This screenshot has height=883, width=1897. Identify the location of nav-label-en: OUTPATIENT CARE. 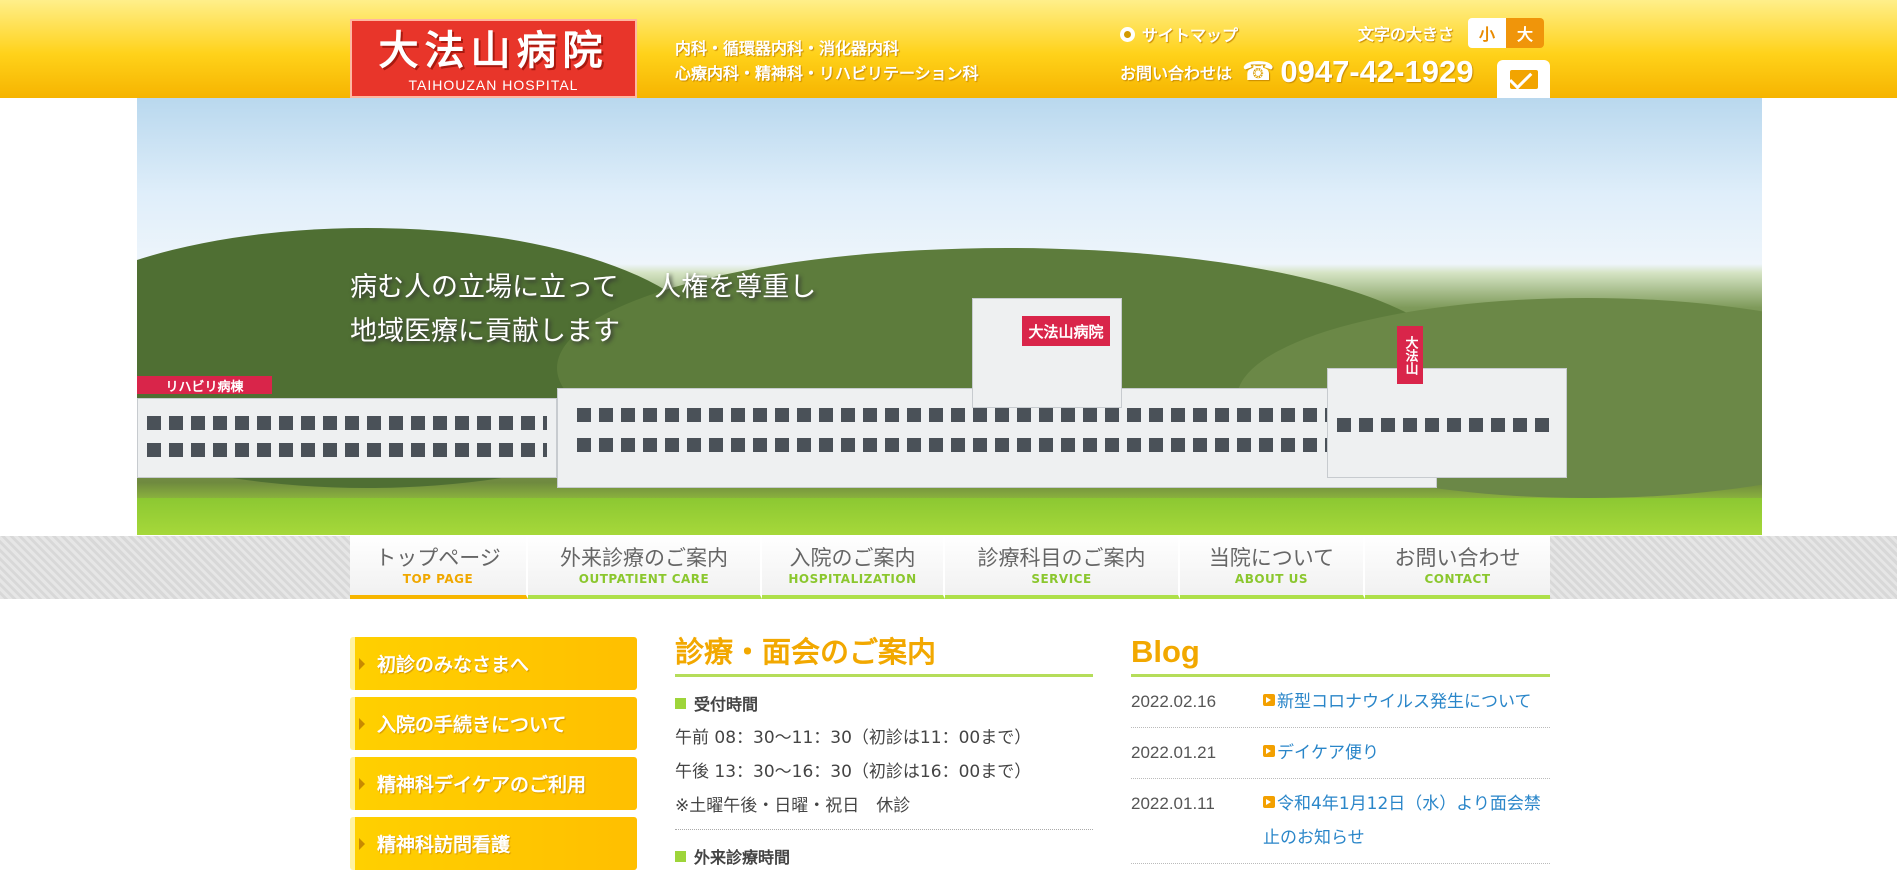
(644, 578).